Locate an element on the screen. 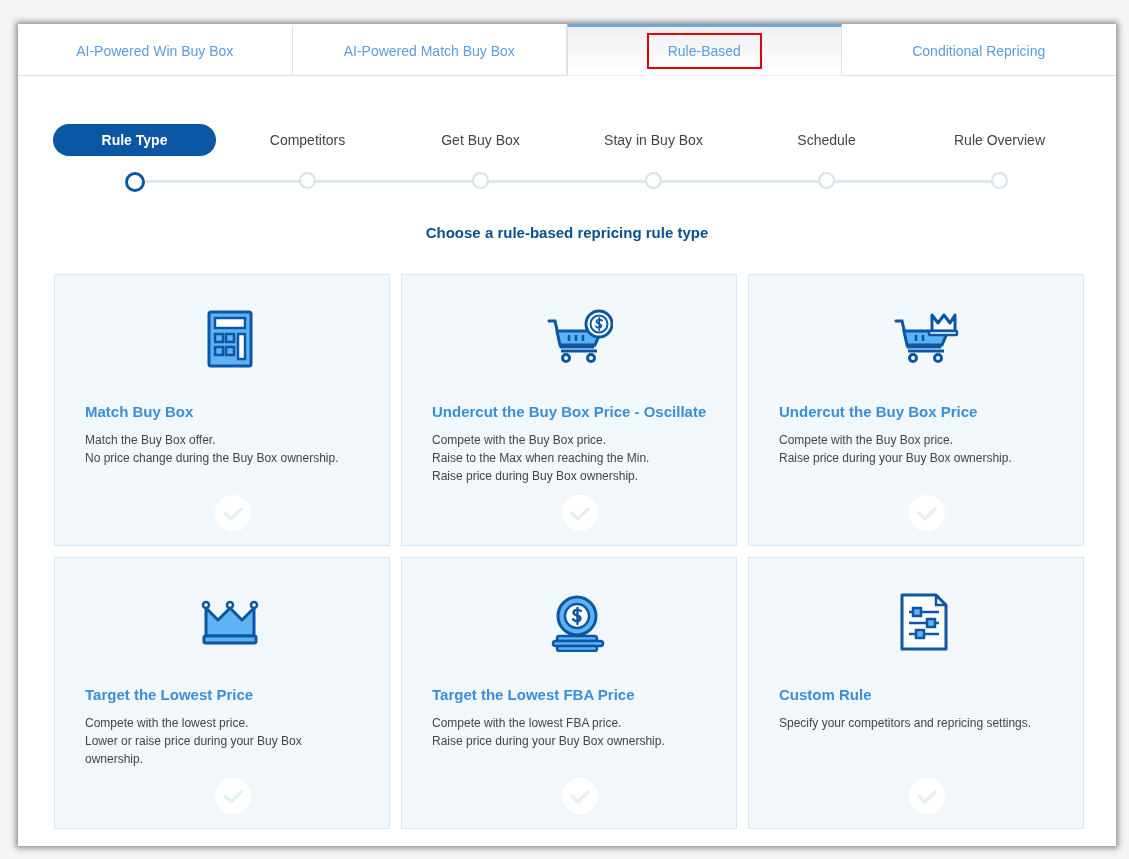  card-description: Raise to the Max when reaching the Min. is located at coordinates (541, 458).